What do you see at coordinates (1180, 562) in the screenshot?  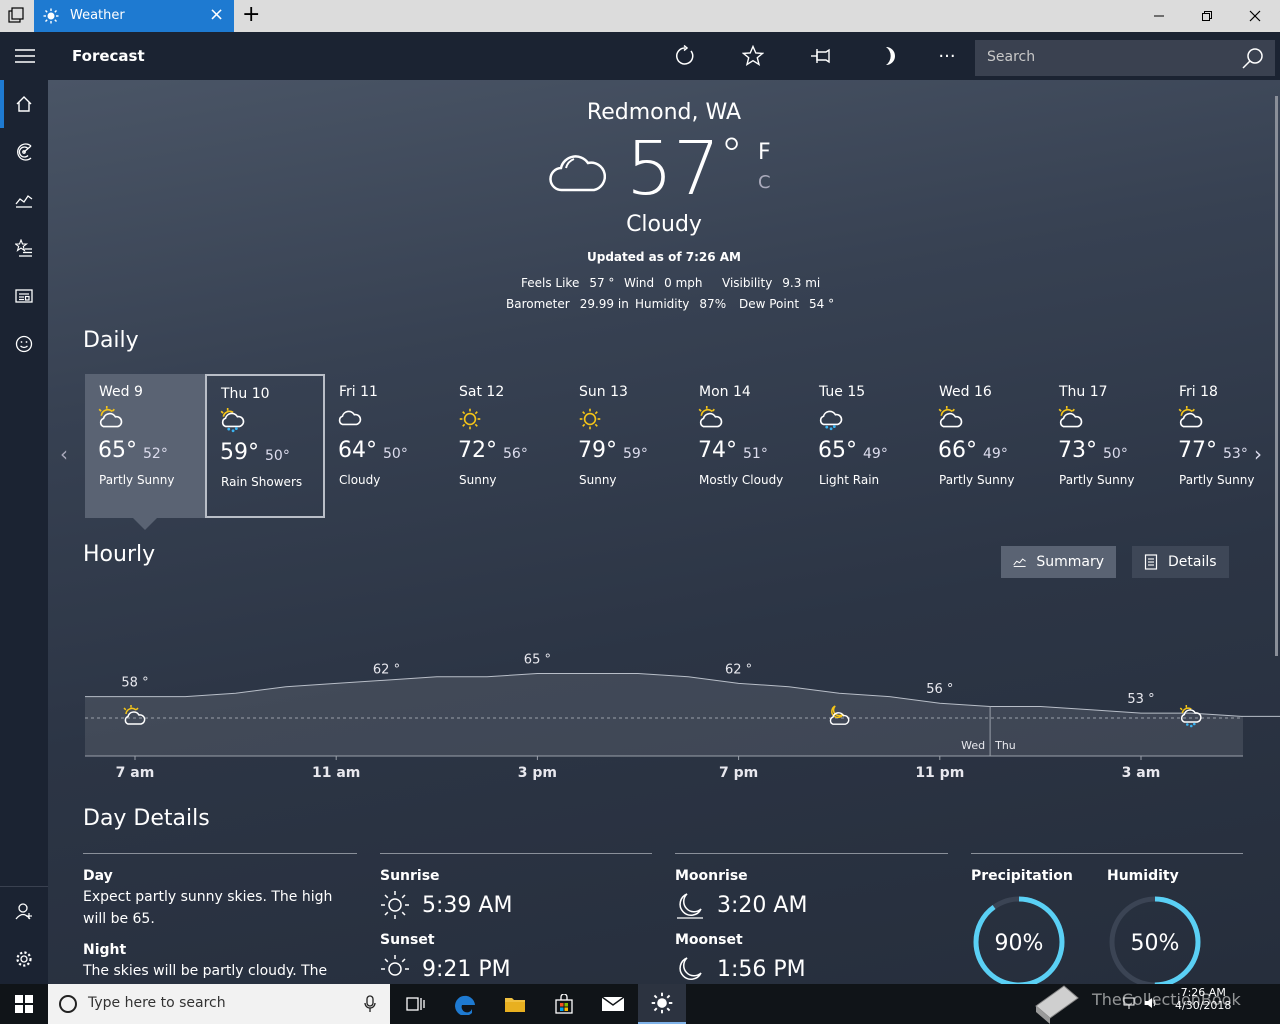 I see `details-button: Details` at bounding box center [1180, 562].